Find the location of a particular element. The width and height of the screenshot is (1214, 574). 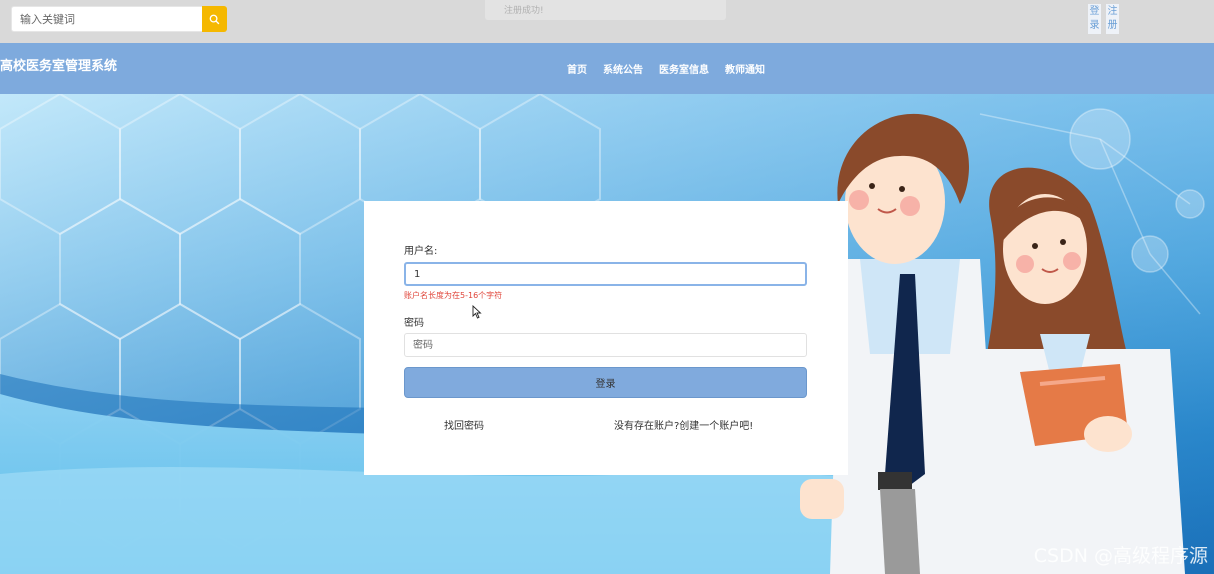

forgot-password-link: 找回密码 is located at coordinates (464, 424).